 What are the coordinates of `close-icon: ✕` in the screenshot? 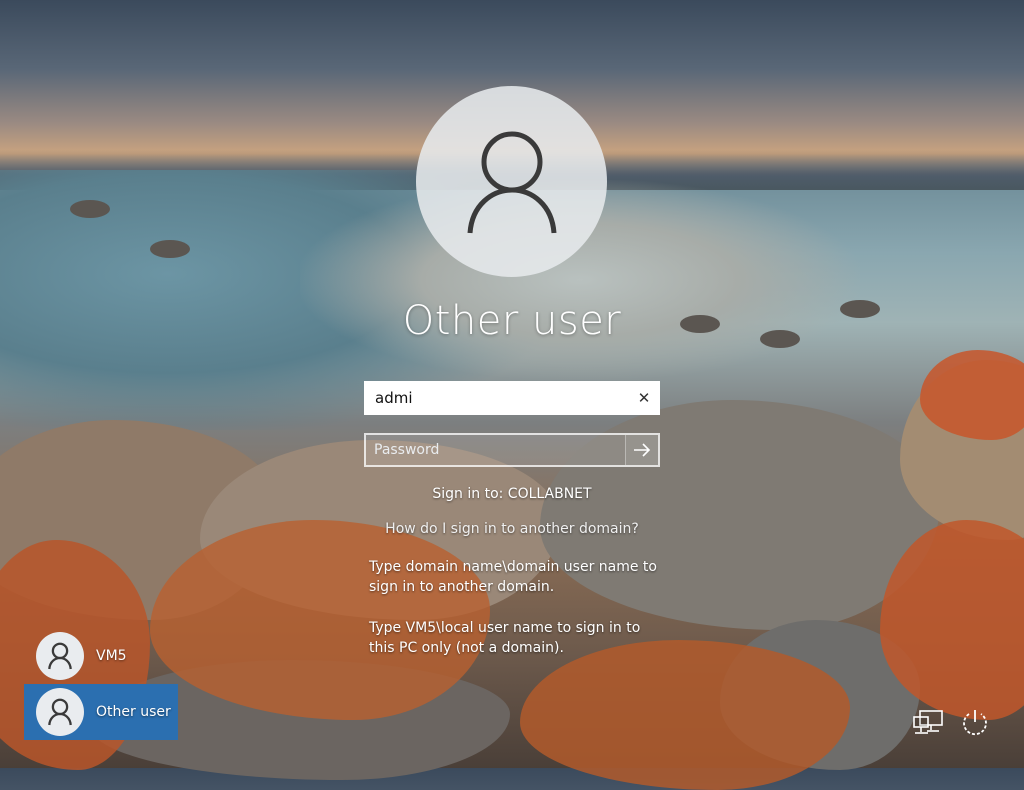 It's located at (644, 398).